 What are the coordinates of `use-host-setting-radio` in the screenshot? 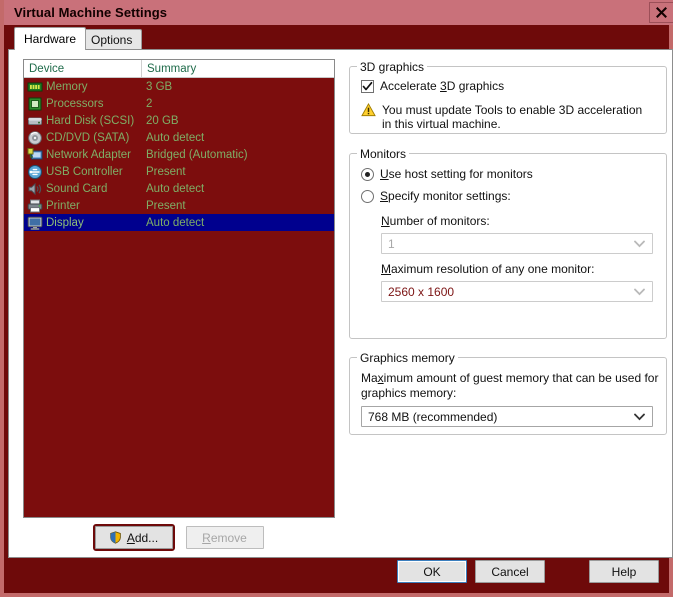 It's located at (367, 174).